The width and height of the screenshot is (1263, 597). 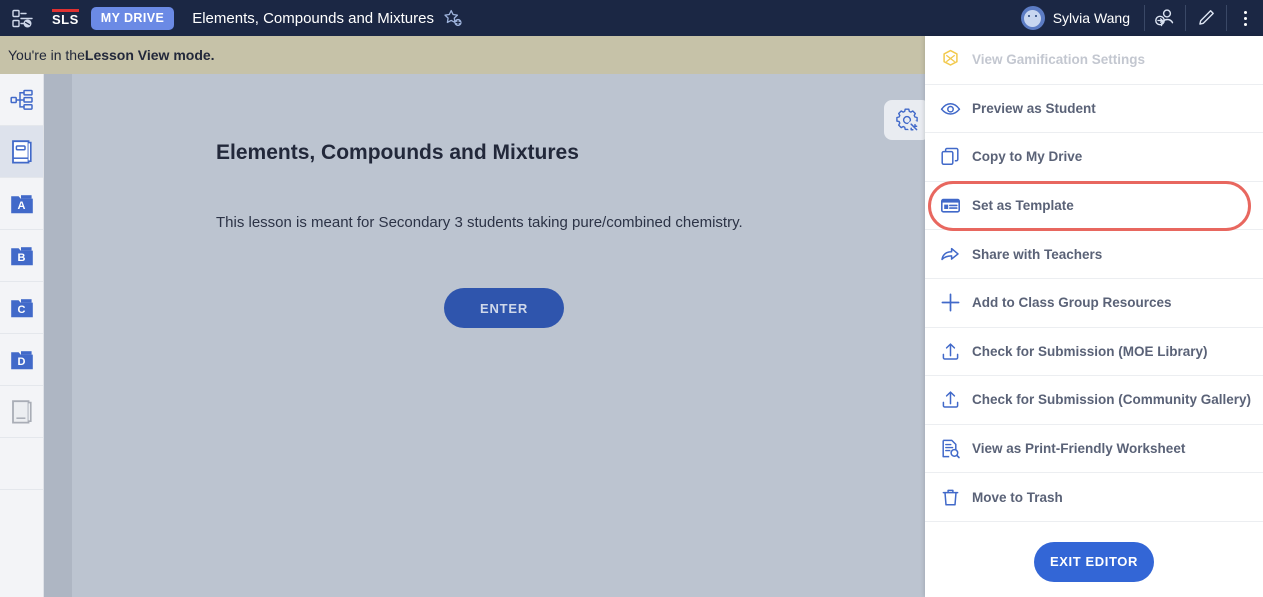 I want to click on sitemap-icon, so click(x=21, y=99).